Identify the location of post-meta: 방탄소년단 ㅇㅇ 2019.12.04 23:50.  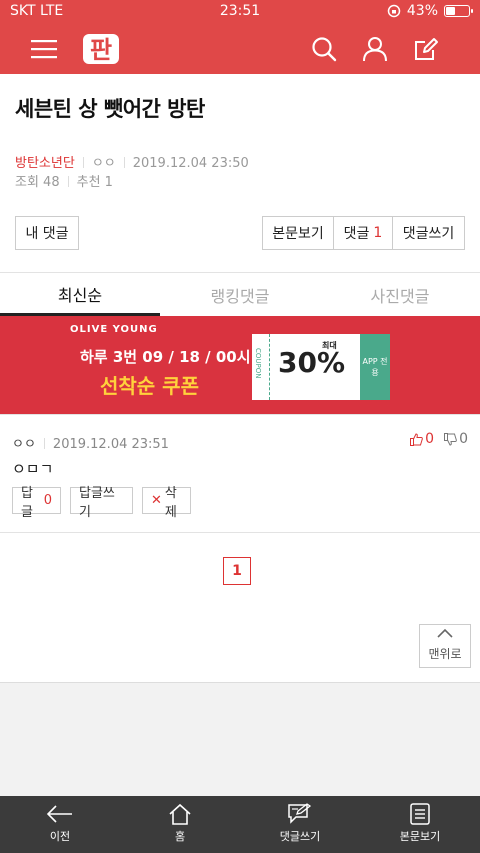
(132, 161).